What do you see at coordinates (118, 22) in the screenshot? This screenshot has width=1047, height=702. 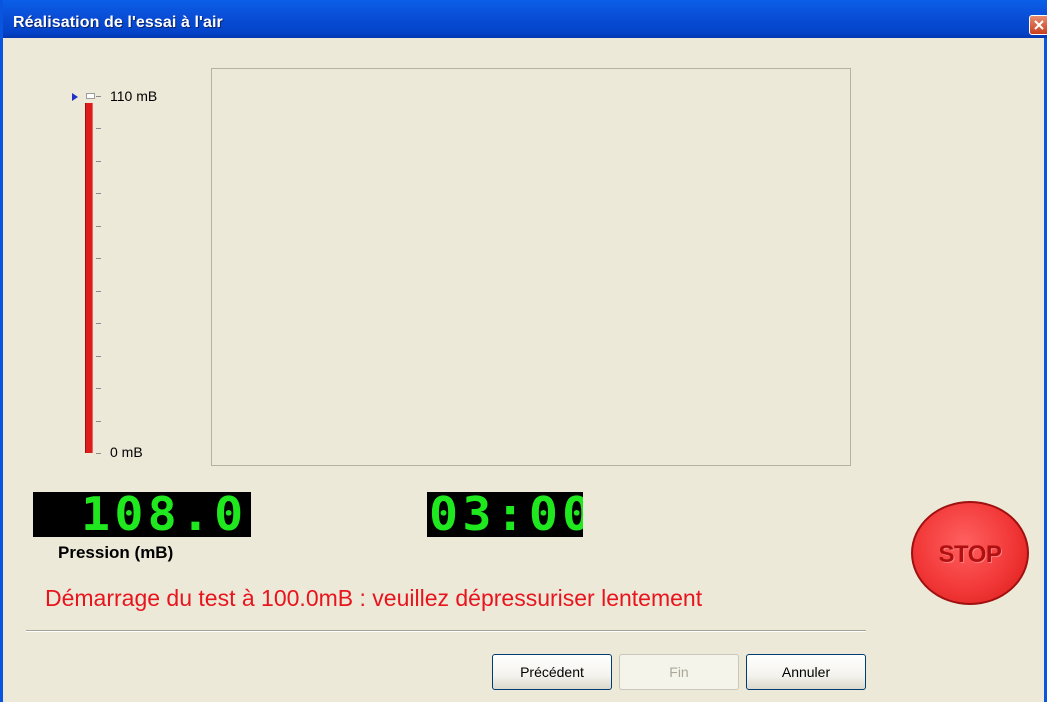 I see `window-title: Réalisation de l'essai à l'air` at bounding box center [118, 22].